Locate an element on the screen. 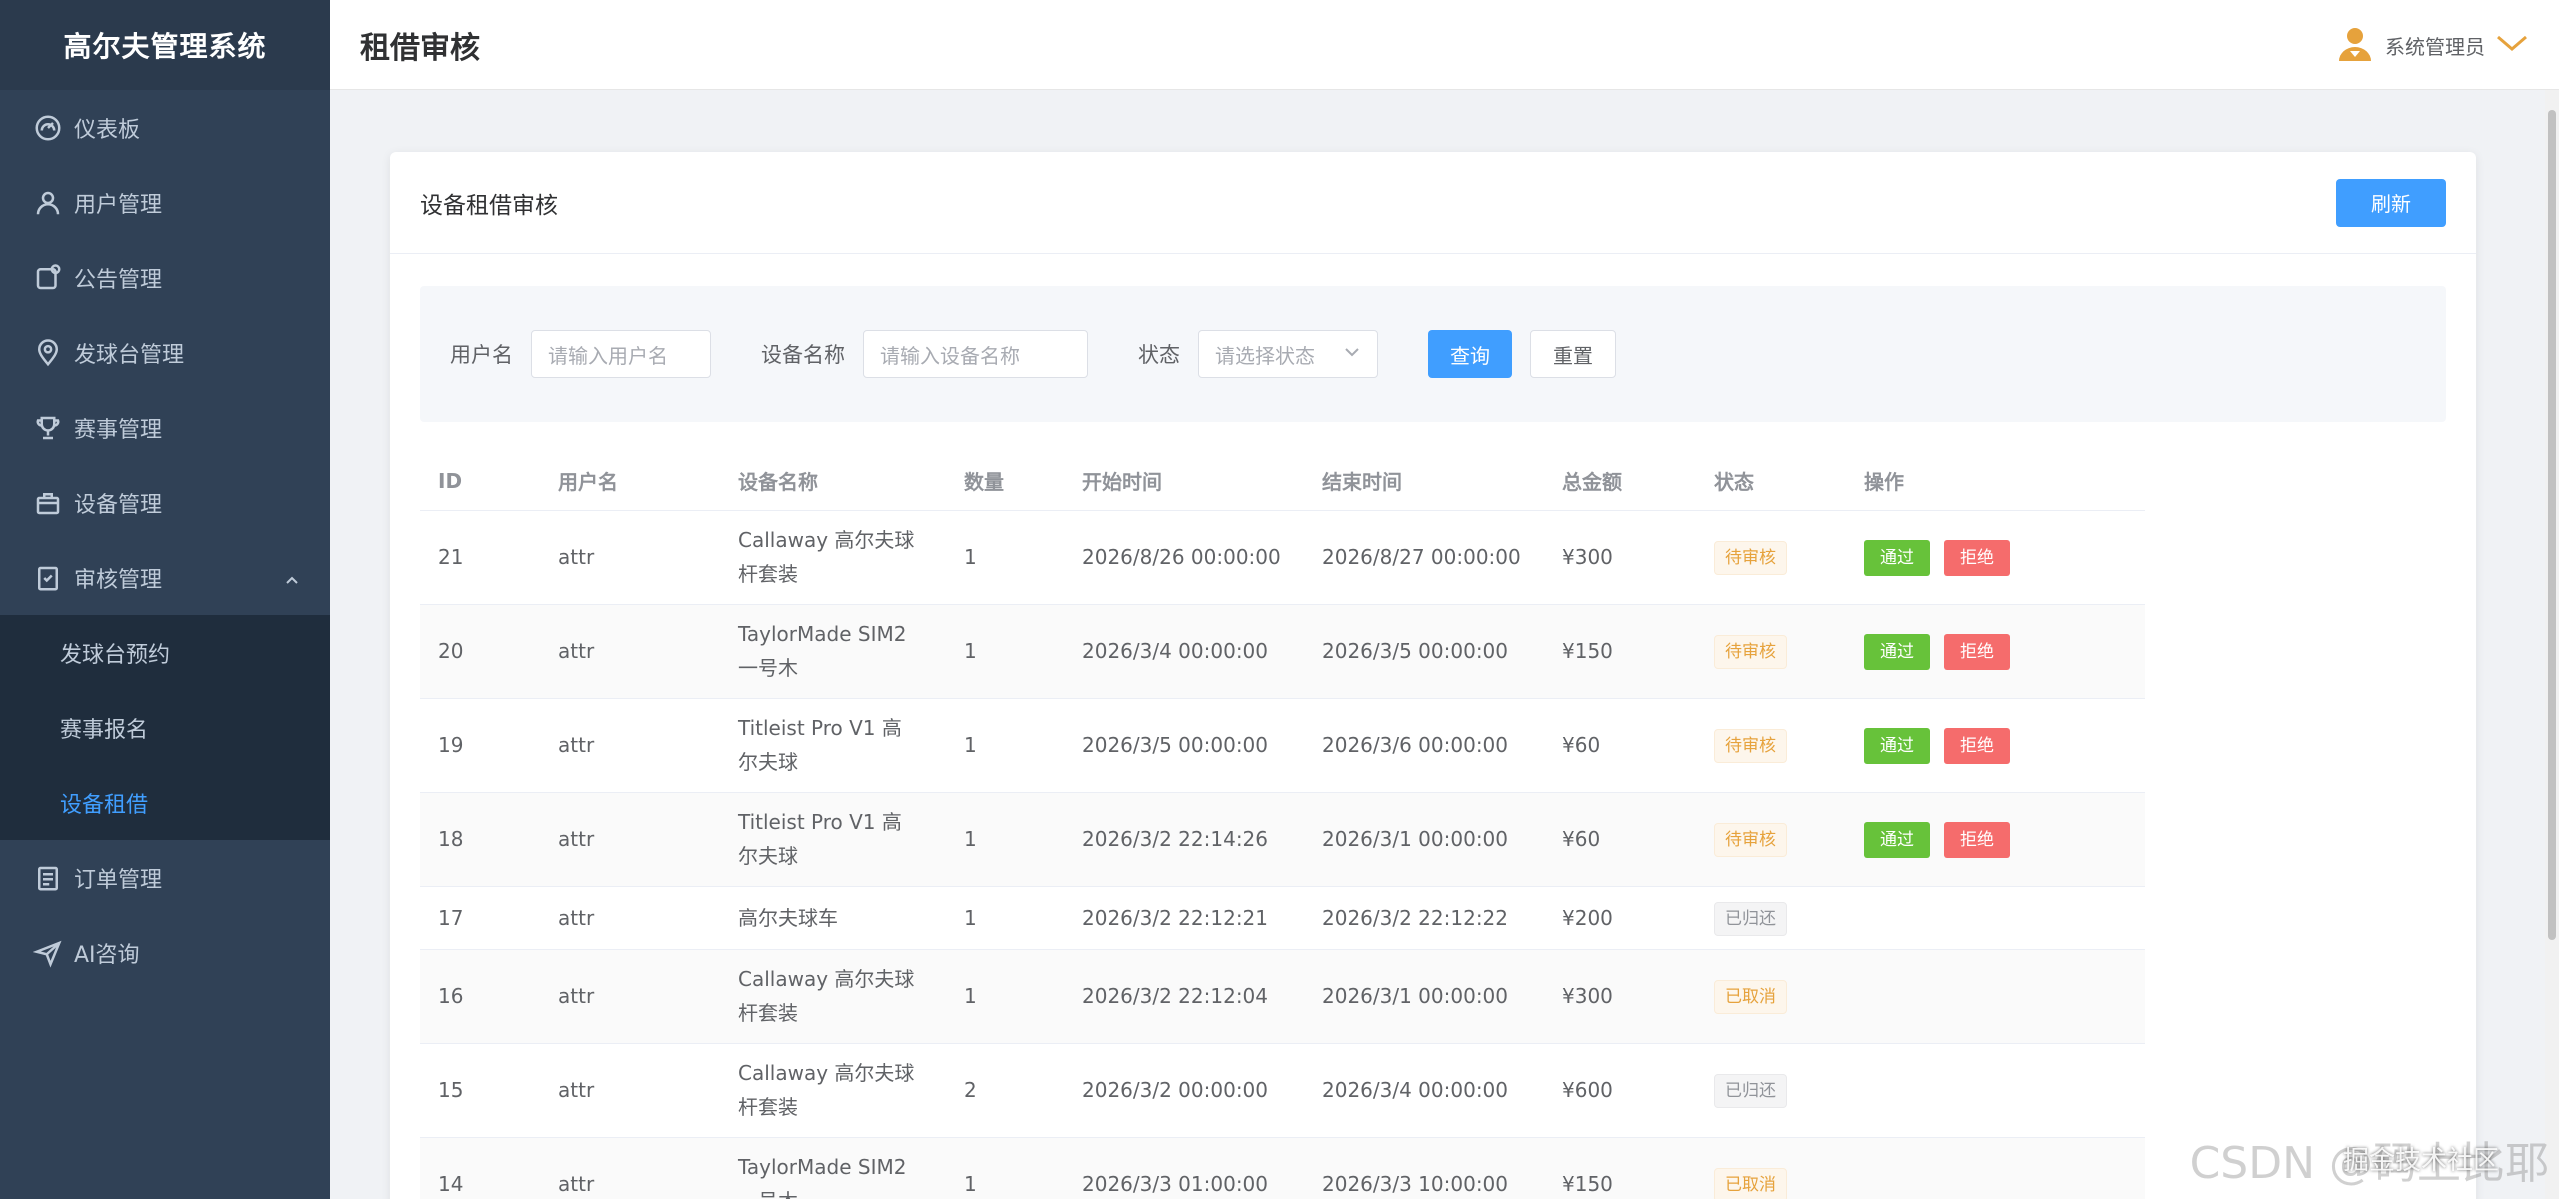 Image resolution: width=2559 pixels, height=1199 pixels. status-badge: 已归还 is located at coordinates (1750, 1091).